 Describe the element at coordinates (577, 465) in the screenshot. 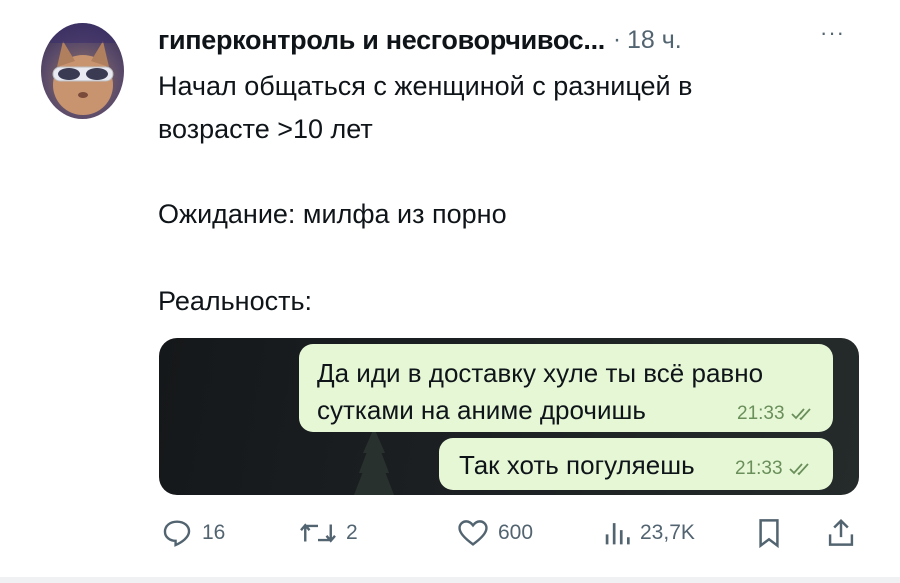

I see `message-text-line: Так хоть погуляешь` at that location.